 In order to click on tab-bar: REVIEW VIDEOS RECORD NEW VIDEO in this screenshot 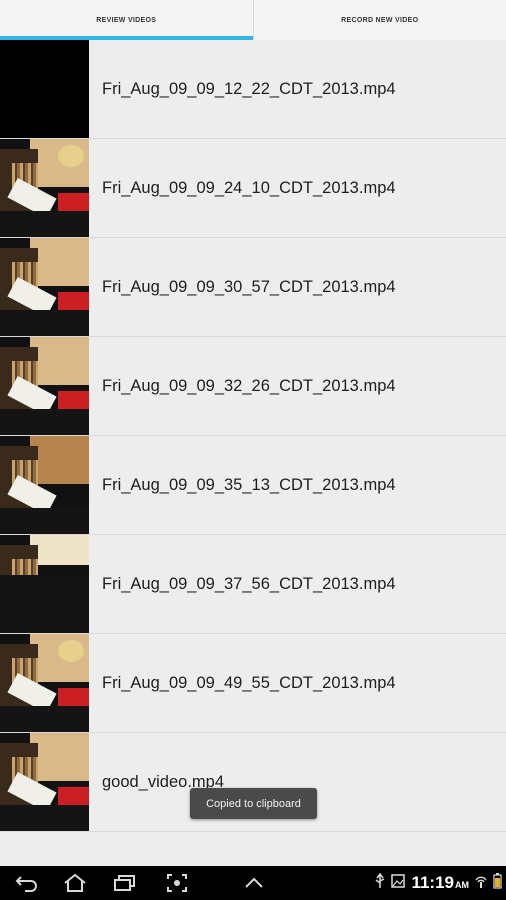, I will do `click(253, 20)`.